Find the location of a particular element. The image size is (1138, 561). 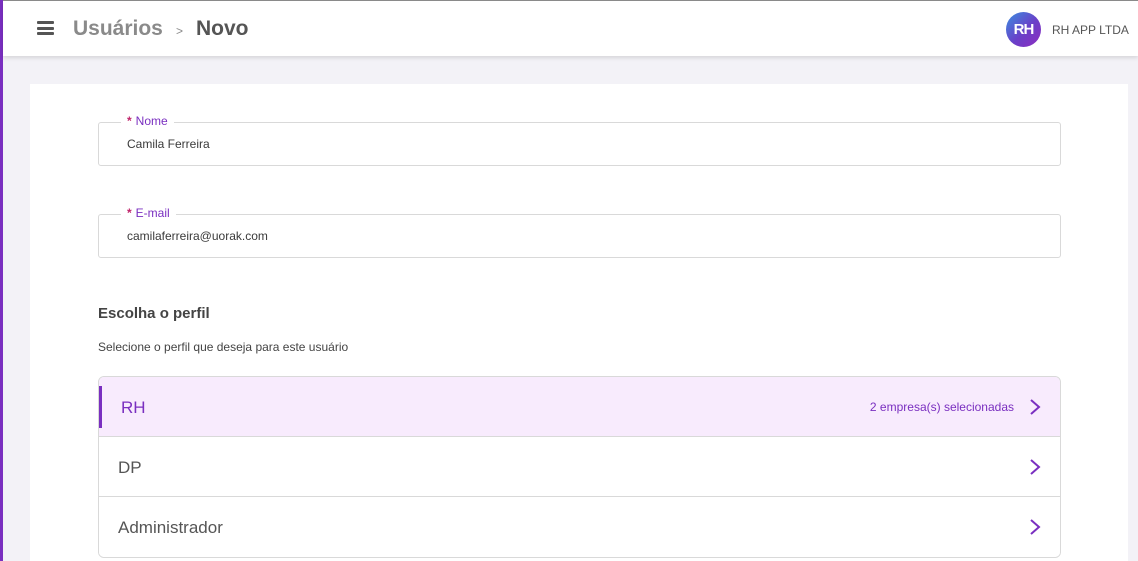

breadcrumb-parent-link: Usuários is located at coordinates (118, 29).